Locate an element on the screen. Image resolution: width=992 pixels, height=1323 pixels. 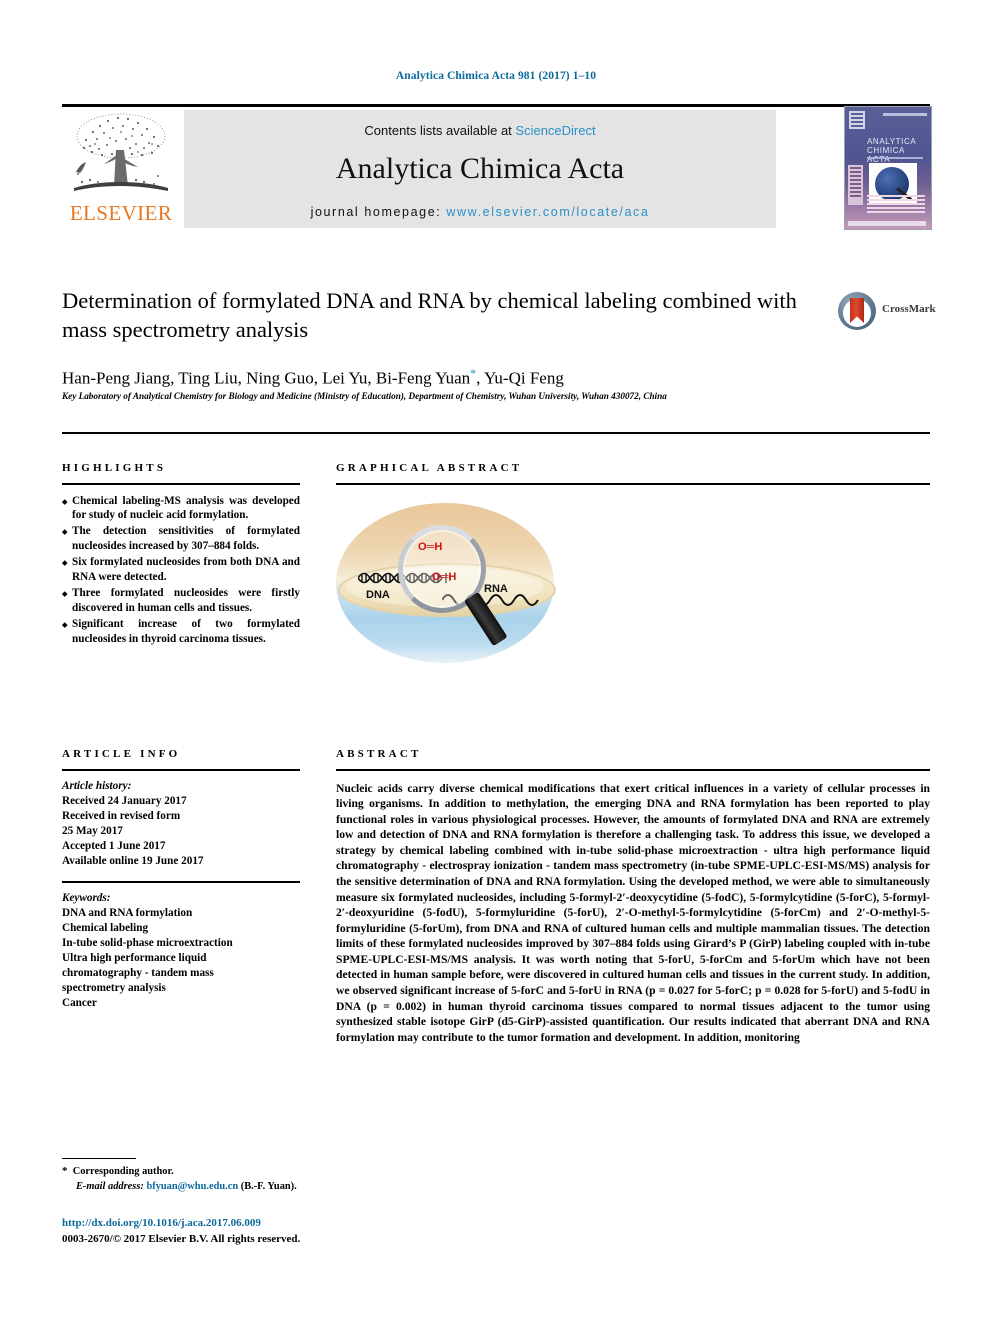
cover-sidebar-text is located at coordinates (855, 185).